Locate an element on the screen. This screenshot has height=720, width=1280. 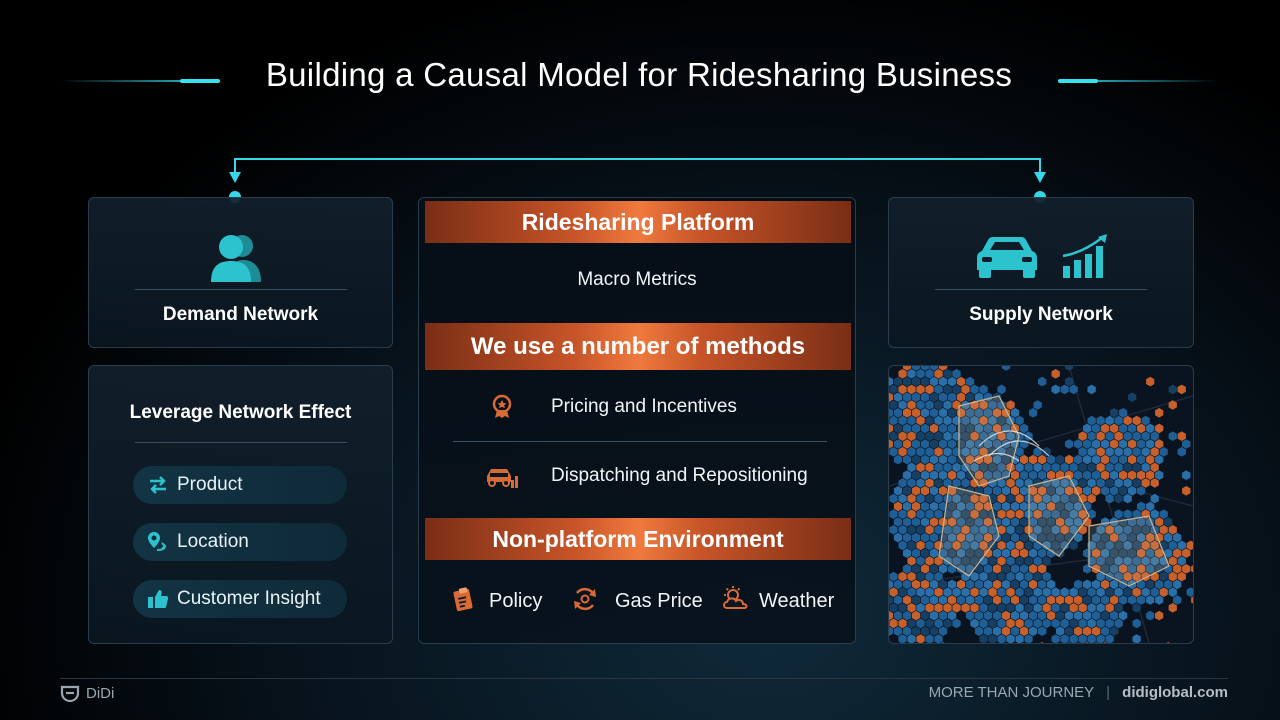
car-icon is located at coordinates (1007, 257).